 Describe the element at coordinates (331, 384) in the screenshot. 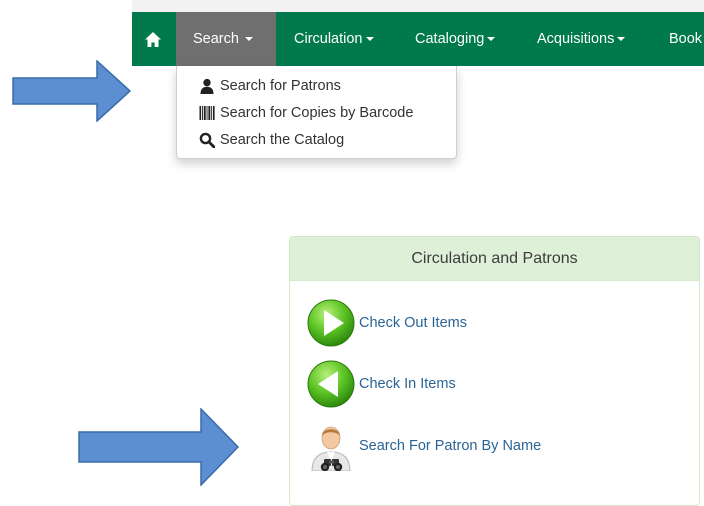

I see `check-in-icon` at that location.